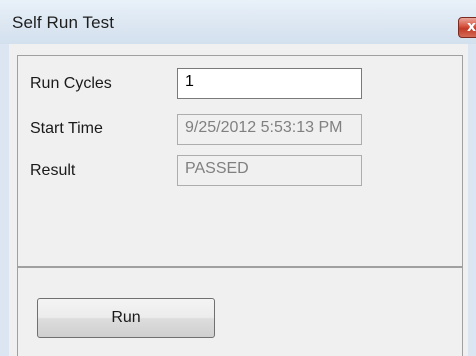 Image resolution: width=476 pixels, height=356 pixels. What do you see at coordinates (269, 170) in the screenshot?
I see `result-field: PASSED` at bounding box center [269, 170].